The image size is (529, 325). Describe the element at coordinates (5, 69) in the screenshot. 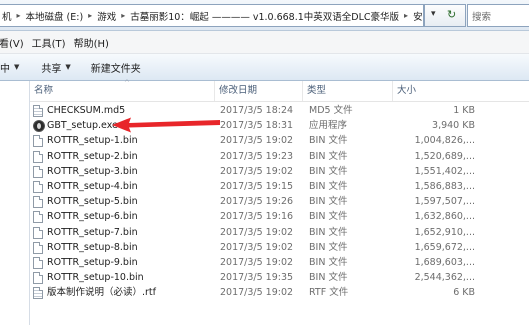

I see `toolbar-left-label: 中` at that location.